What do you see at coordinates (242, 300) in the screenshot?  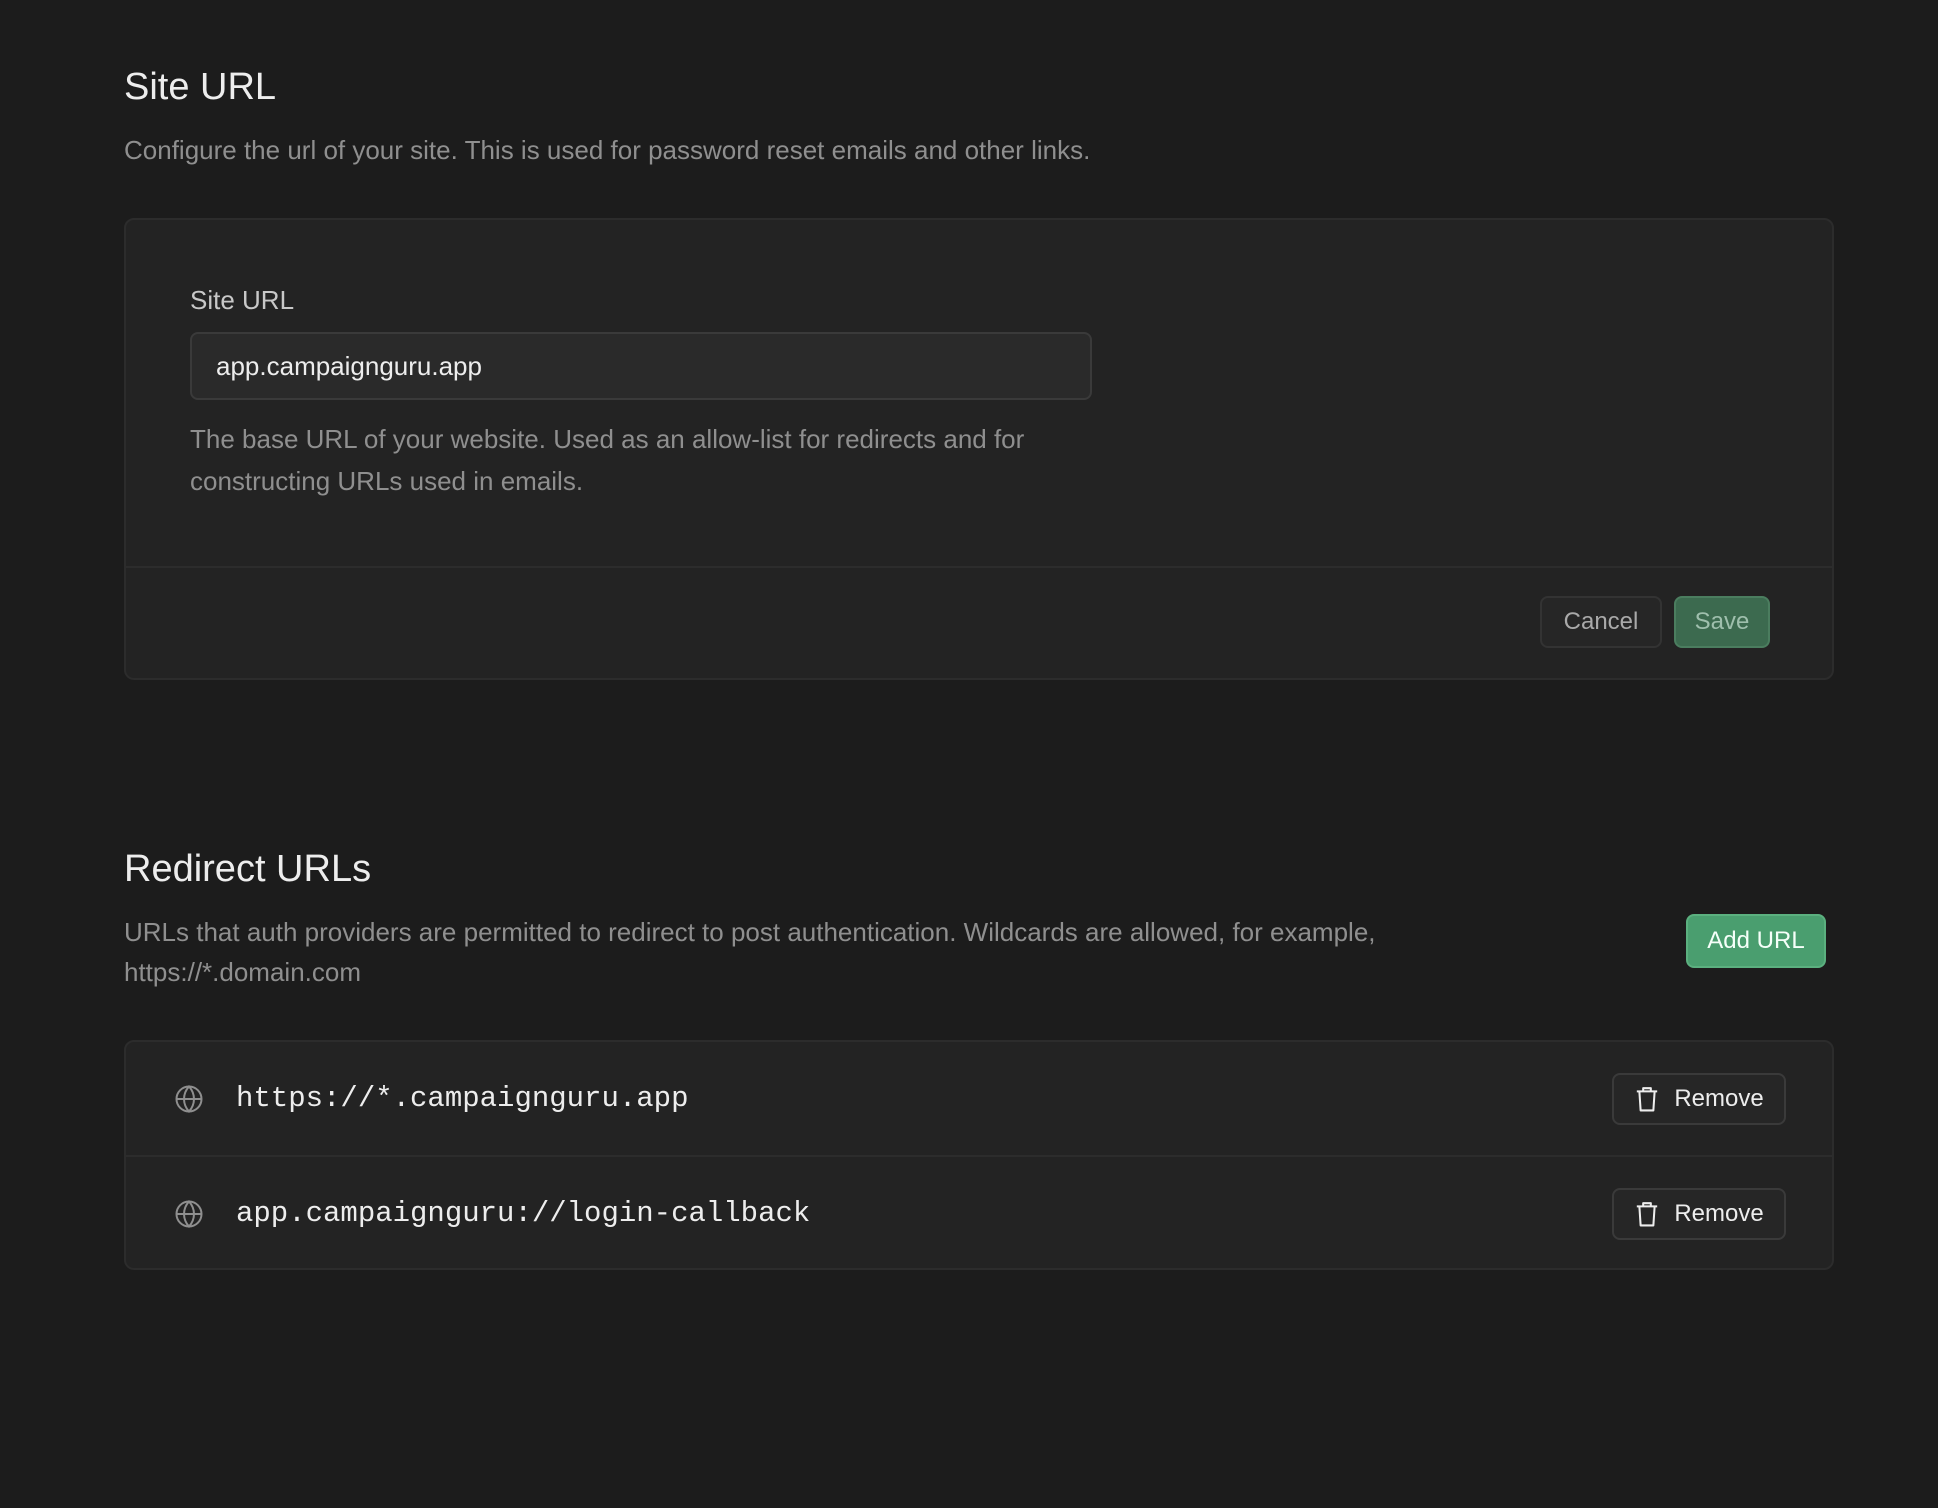 I see `site-url-field-label: Site URL` at bounding box center [242, 300].